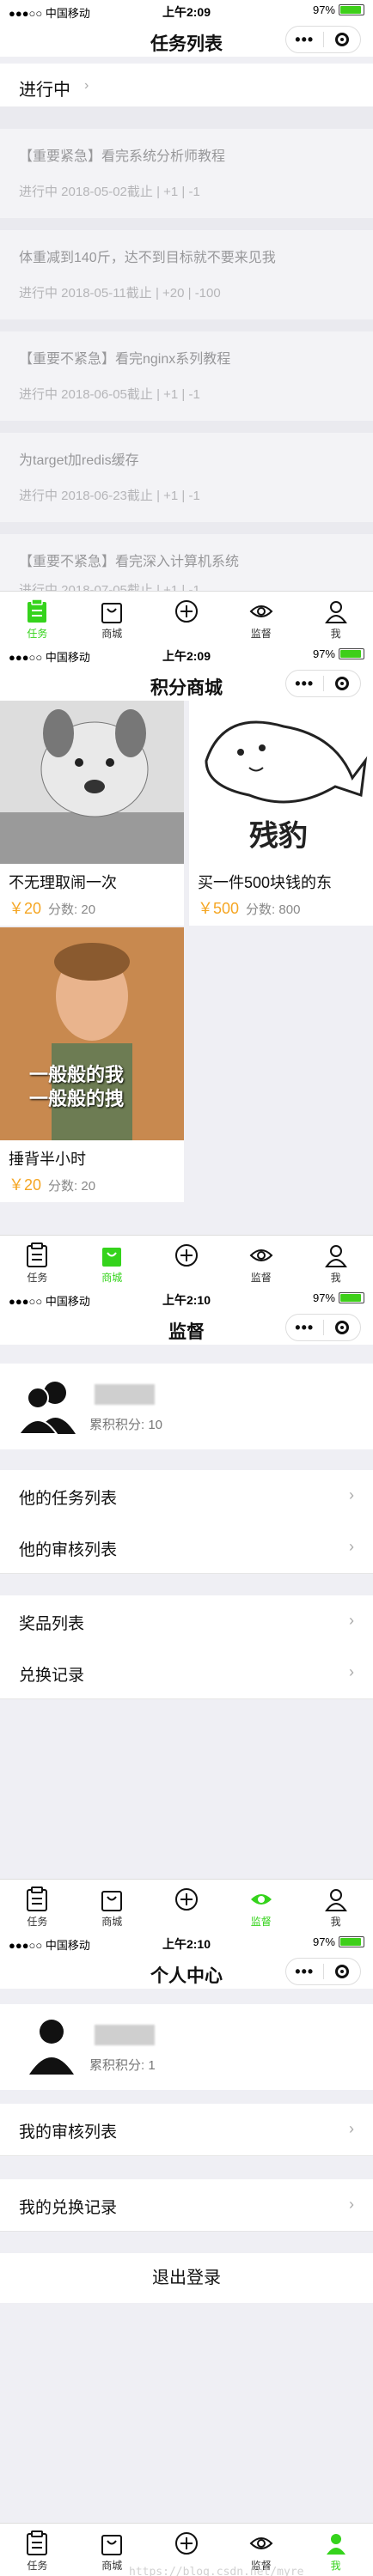  I want to click on avatar-icon, so click(52, 2048).